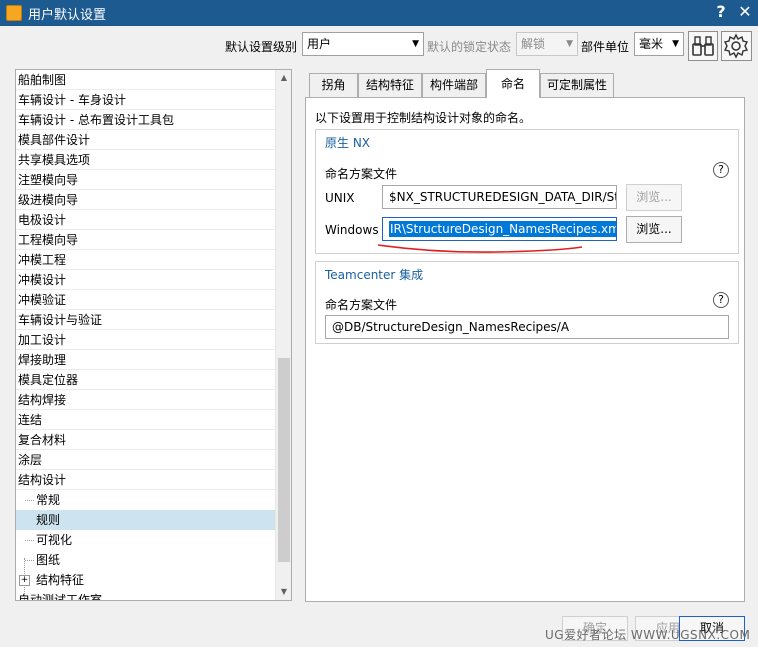  I want to click on unix-path-field: $NX_STRUCTUREDESIGN_DATA_DIR/St, so click(499, 197).